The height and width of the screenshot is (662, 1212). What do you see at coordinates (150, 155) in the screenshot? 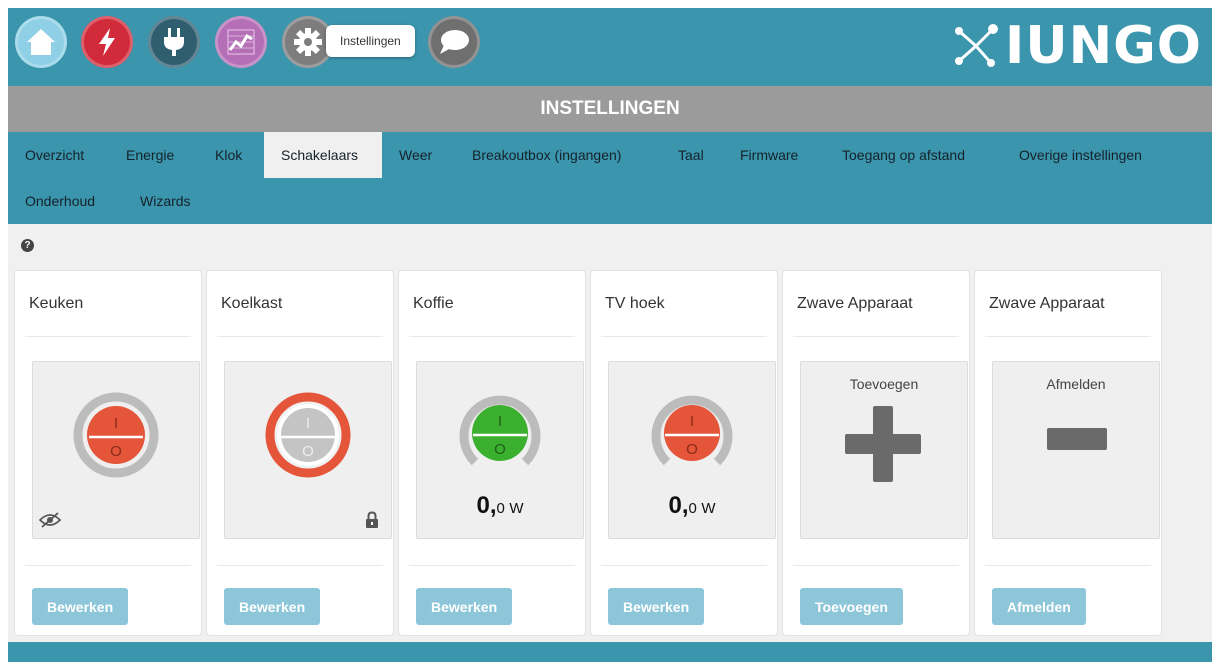
I see `tab-energie: Energie` at bounding box center [150, 155].